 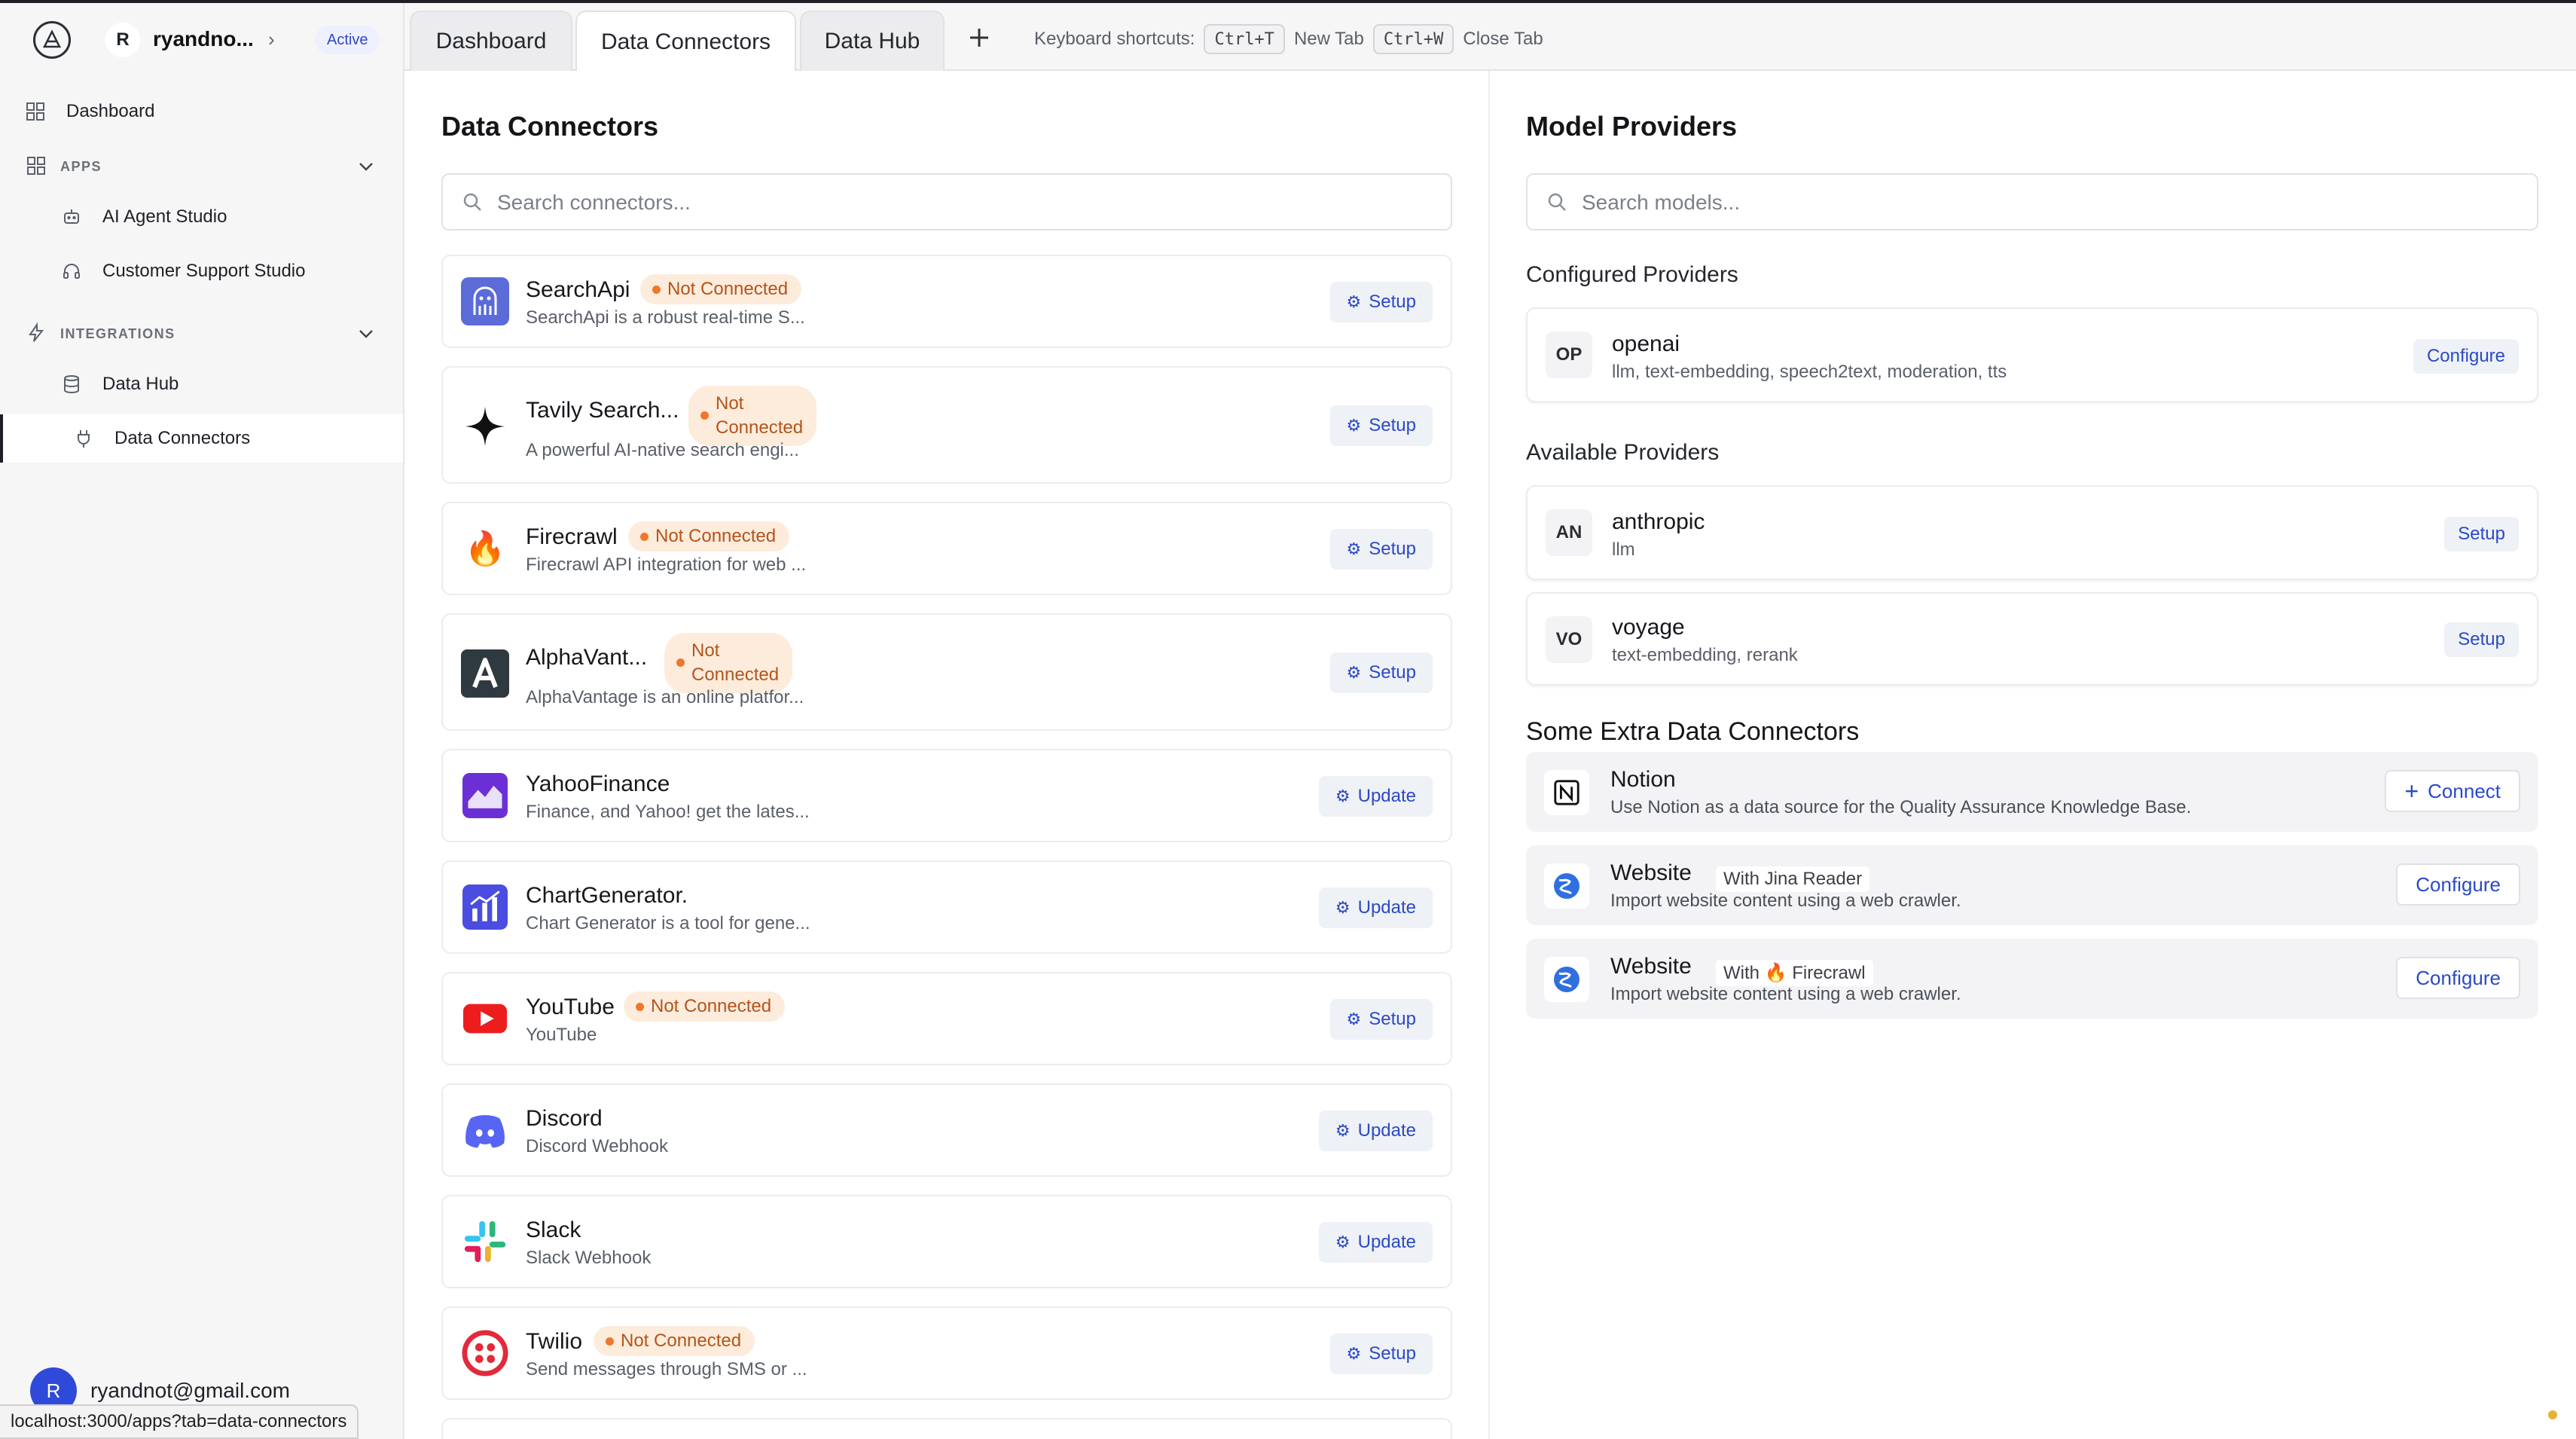 I want to click on database-icon, so click(x=71, y=384).